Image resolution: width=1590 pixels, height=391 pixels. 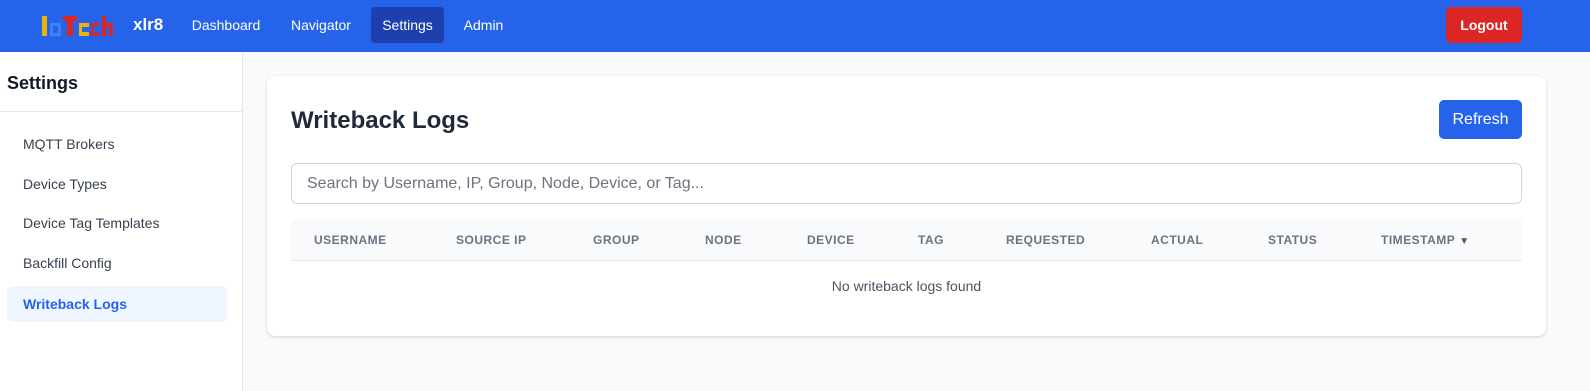 What do you see at coordinates (117, 263) in the screenshot?
I see `sidebar-item-backfill-config: Backfill Config` at bounding box center [117, 263].